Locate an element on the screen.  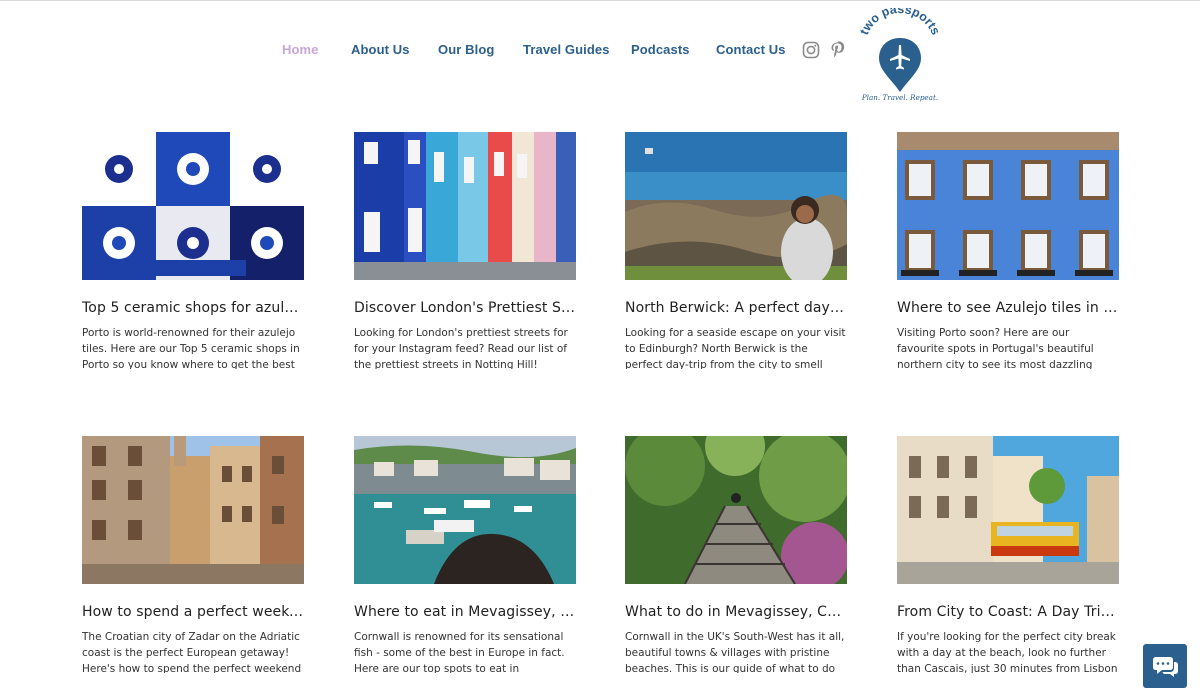
pinterest-icon is located at coordinates (837, 50).